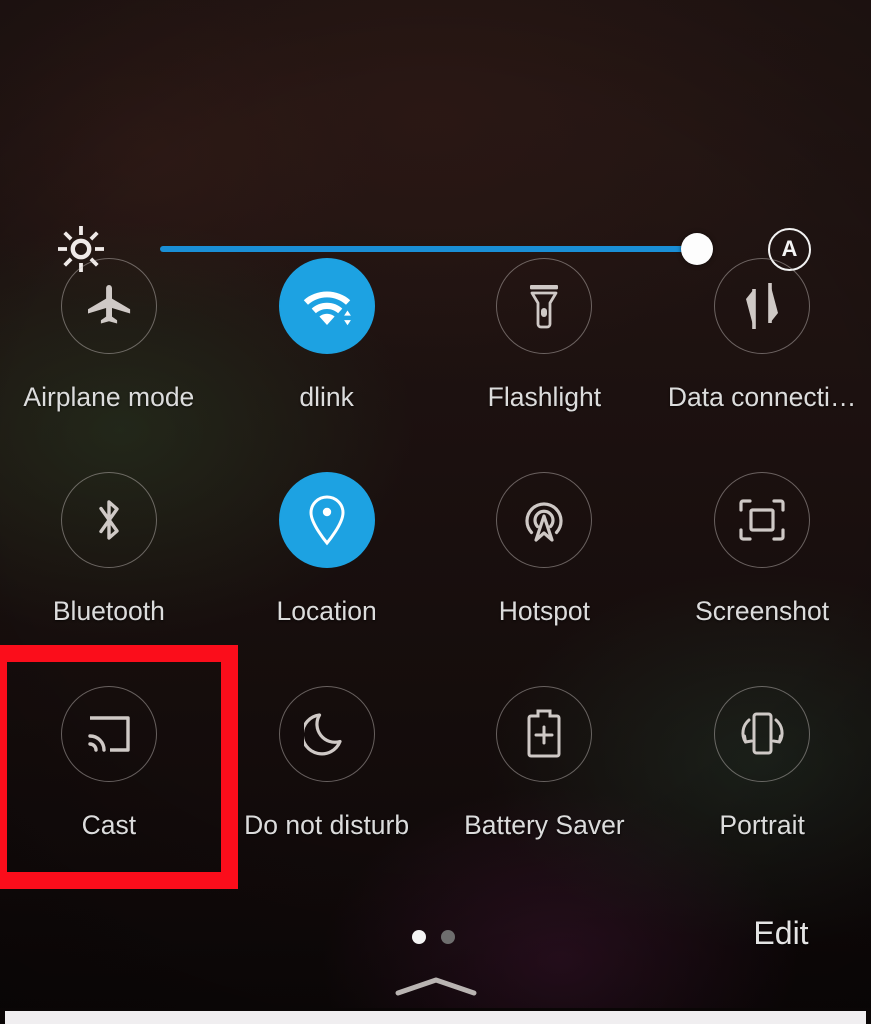 The width and height of the screenshot is (871, 1024). I want to click on tile-screenshot: Screenshot, so click(762, 563).